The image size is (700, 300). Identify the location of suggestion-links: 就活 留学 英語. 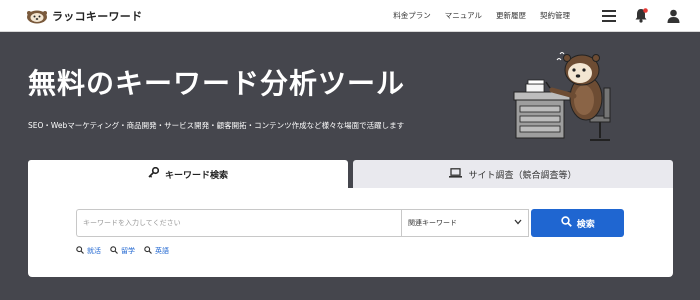
(122, 251).